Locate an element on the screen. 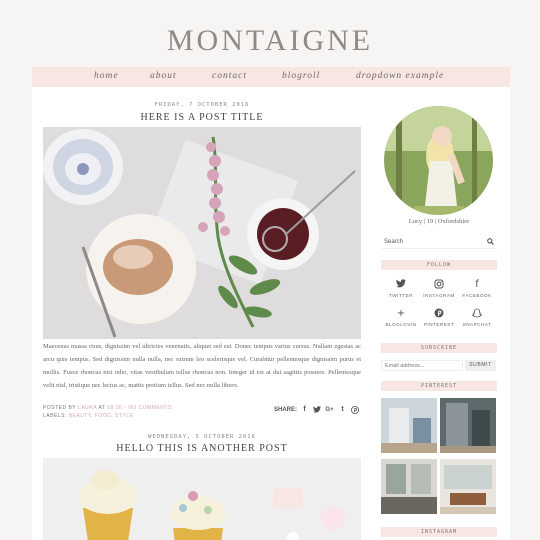  instagram-icon is located at coordinates (439, 285).